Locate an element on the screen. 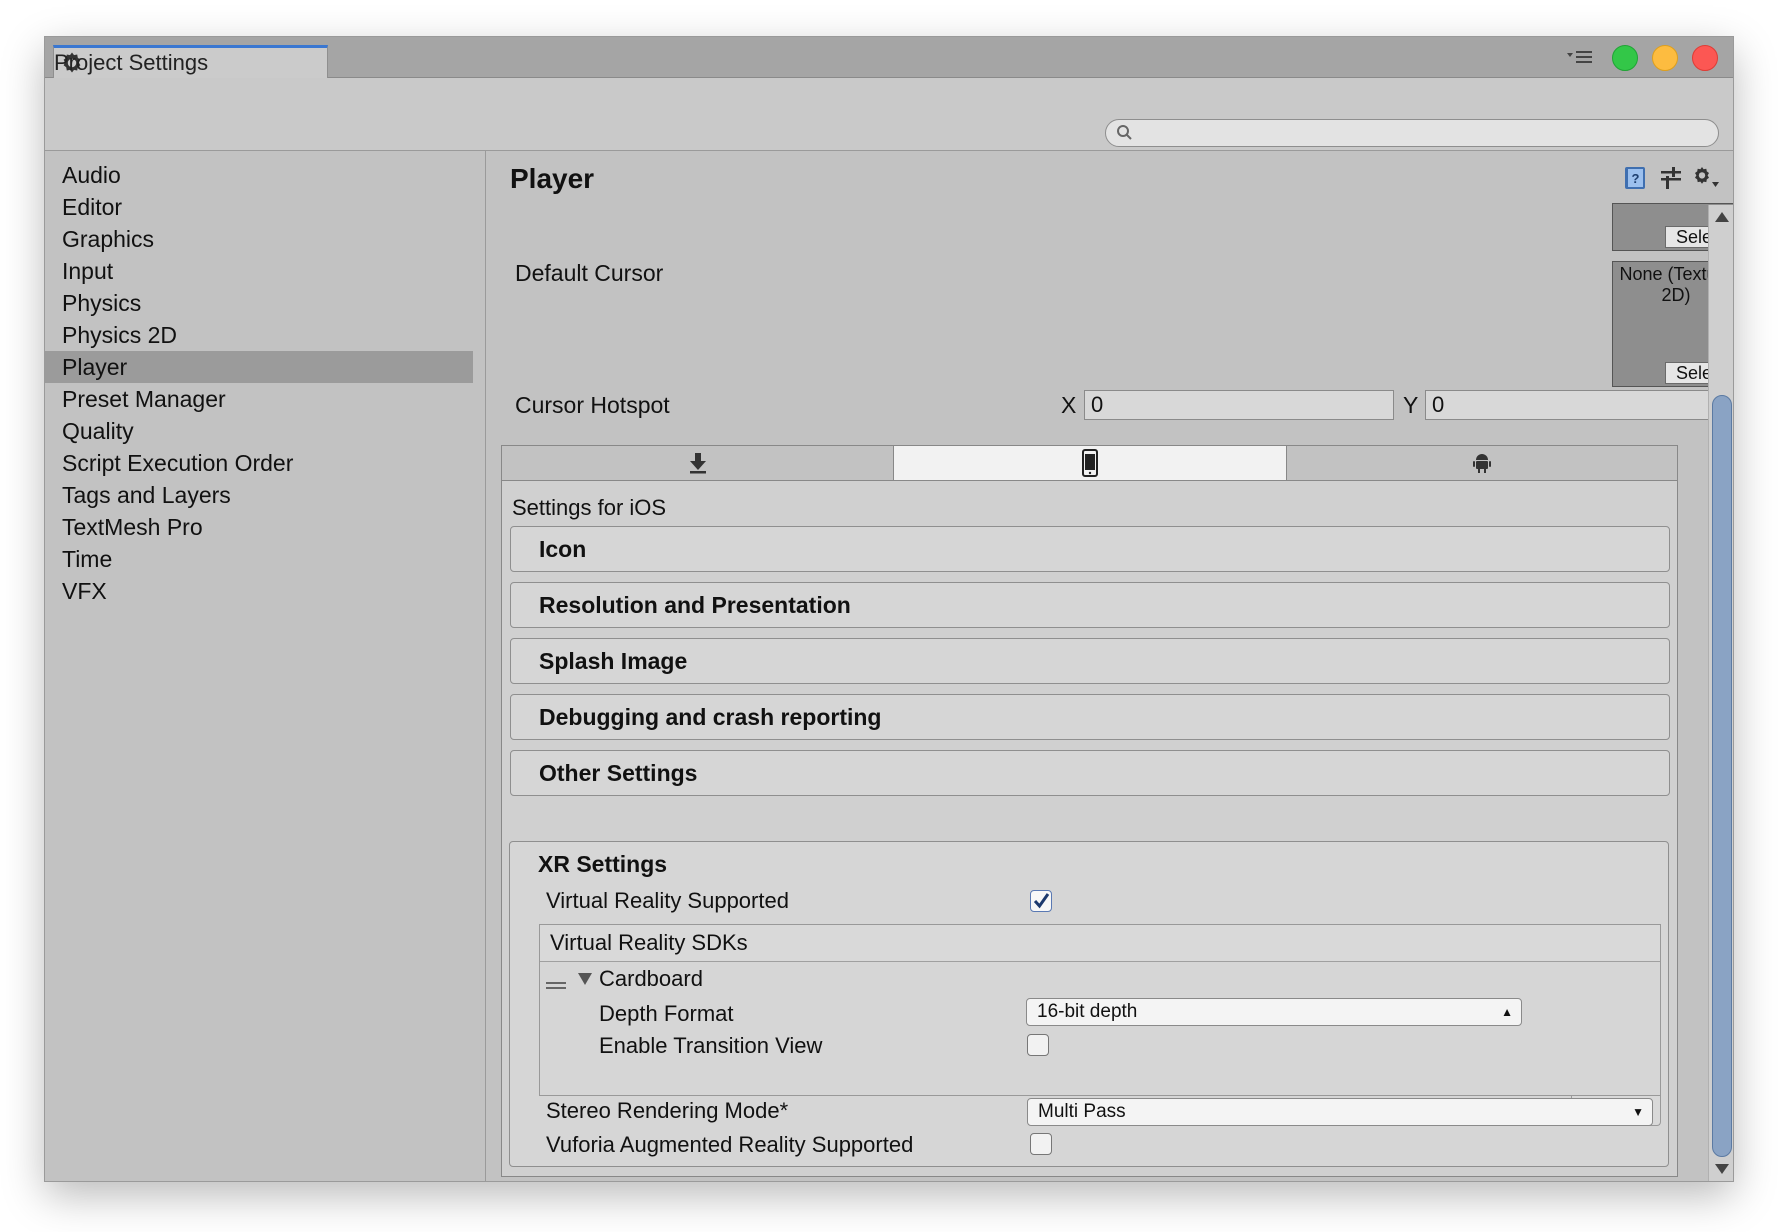 This screenshot has width=1778, height=1232. window-tab-label: Project Settings is located at coordinates (131, 62).